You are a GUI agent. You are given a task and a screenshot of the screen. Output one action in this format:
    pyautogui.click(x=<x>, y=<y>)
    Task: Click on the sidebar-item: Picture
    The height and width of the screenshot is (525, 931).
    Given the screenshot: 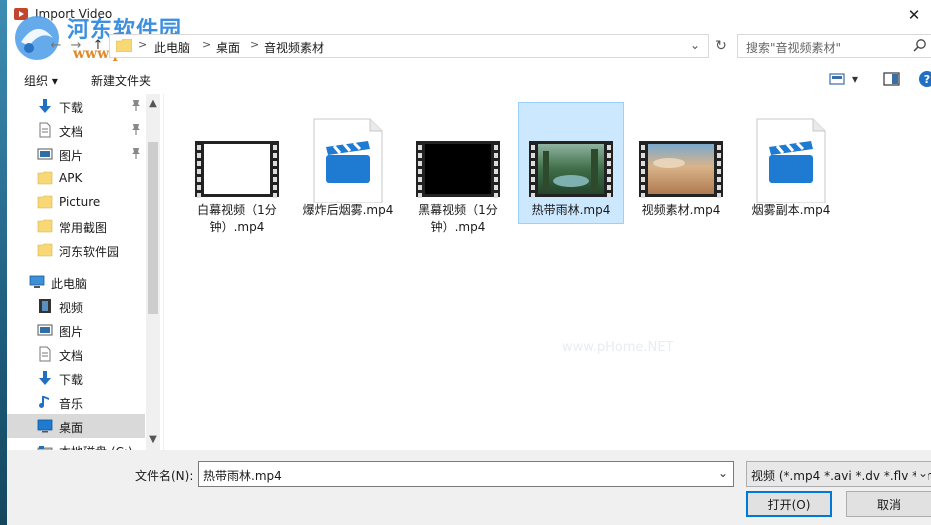 What is the action you would take?
    pyautogui.click(x=76, y=202)
    